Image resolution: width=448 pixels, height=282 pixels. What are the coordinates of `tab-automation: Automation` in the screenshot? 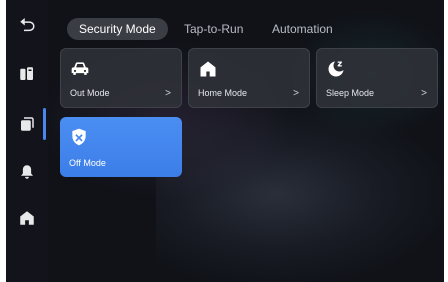 It's located at (302, 29).